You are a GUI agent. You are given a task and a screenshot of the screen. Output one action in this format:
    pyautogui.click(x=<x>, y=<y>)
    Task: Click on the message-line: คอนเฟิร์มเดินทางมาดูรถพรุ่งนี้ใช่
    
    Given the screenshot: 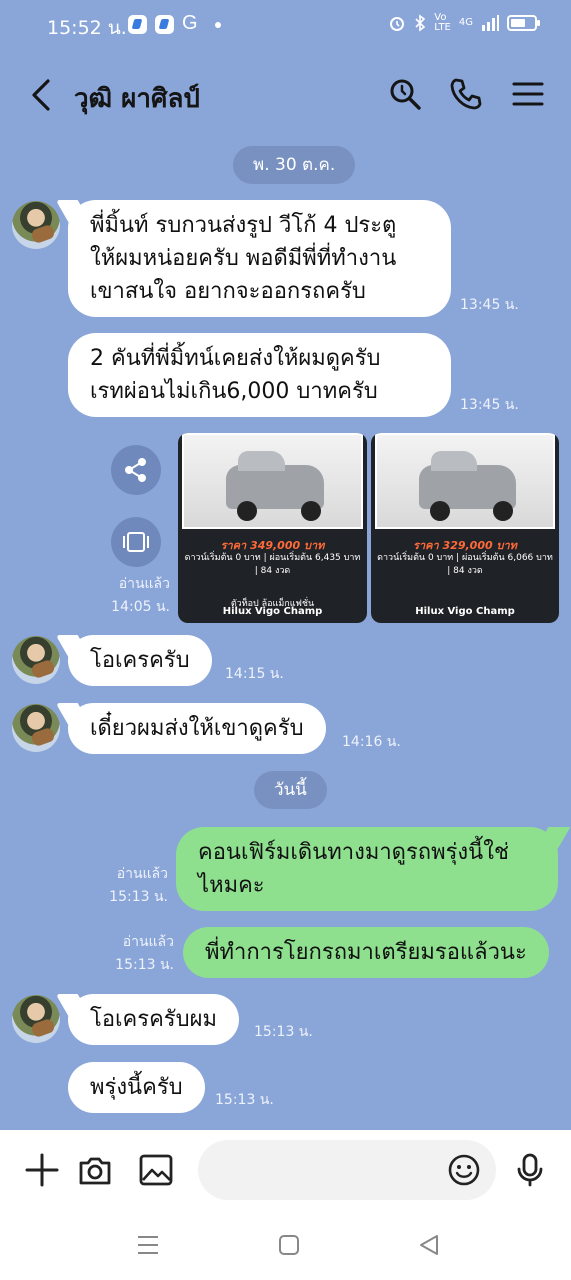 What is the action you would take?
    pyautogui.click(x=353, y=852)
    